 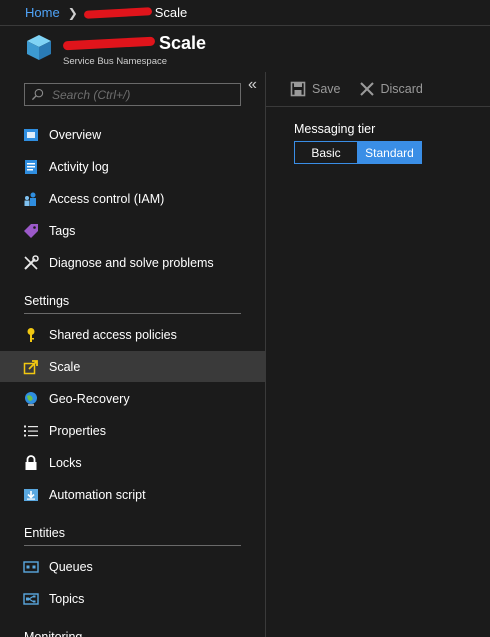 What do you see at coordinates (31, 399) in the screenshot?
I see `globe-icon` at bounding box center [31, 399].